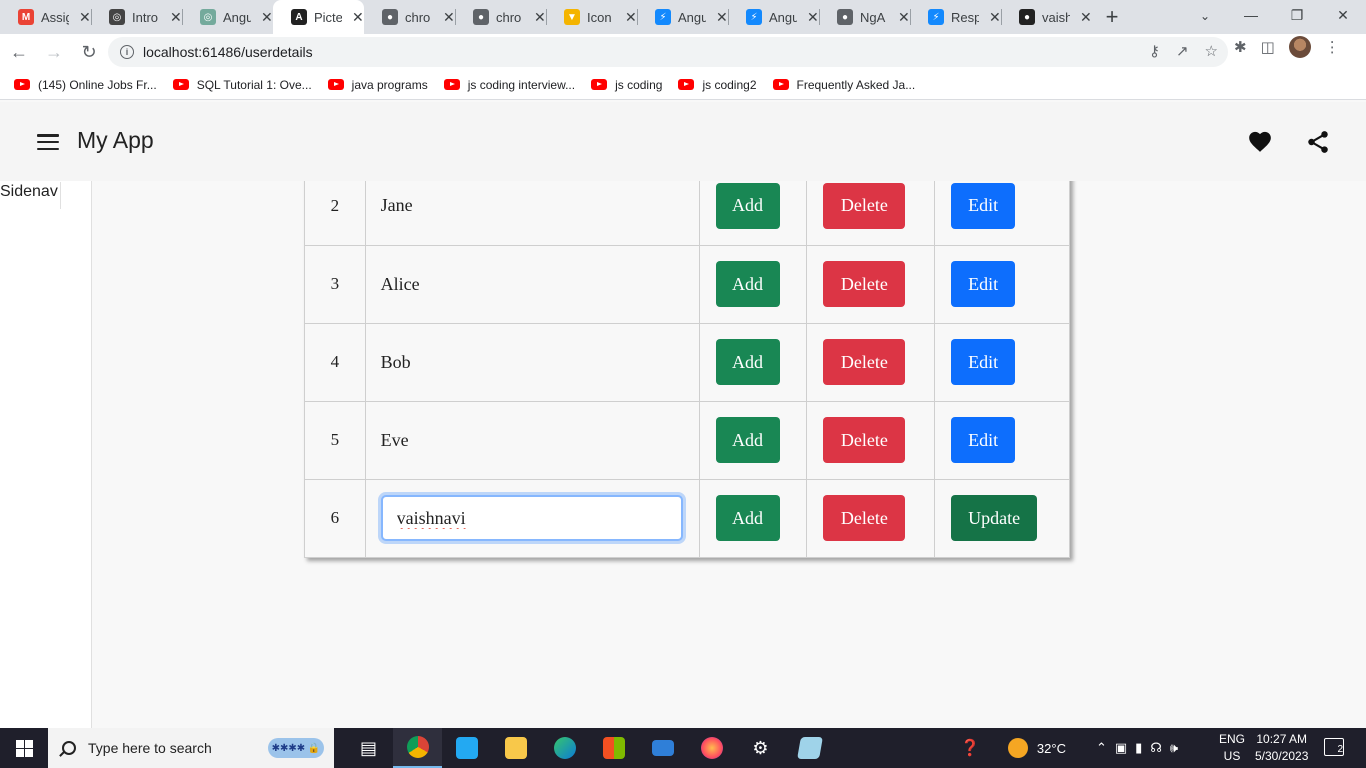  Describe the element at coordinates (48, 142) in the screenshot. I see `hamburger-menu-icon` at that location.